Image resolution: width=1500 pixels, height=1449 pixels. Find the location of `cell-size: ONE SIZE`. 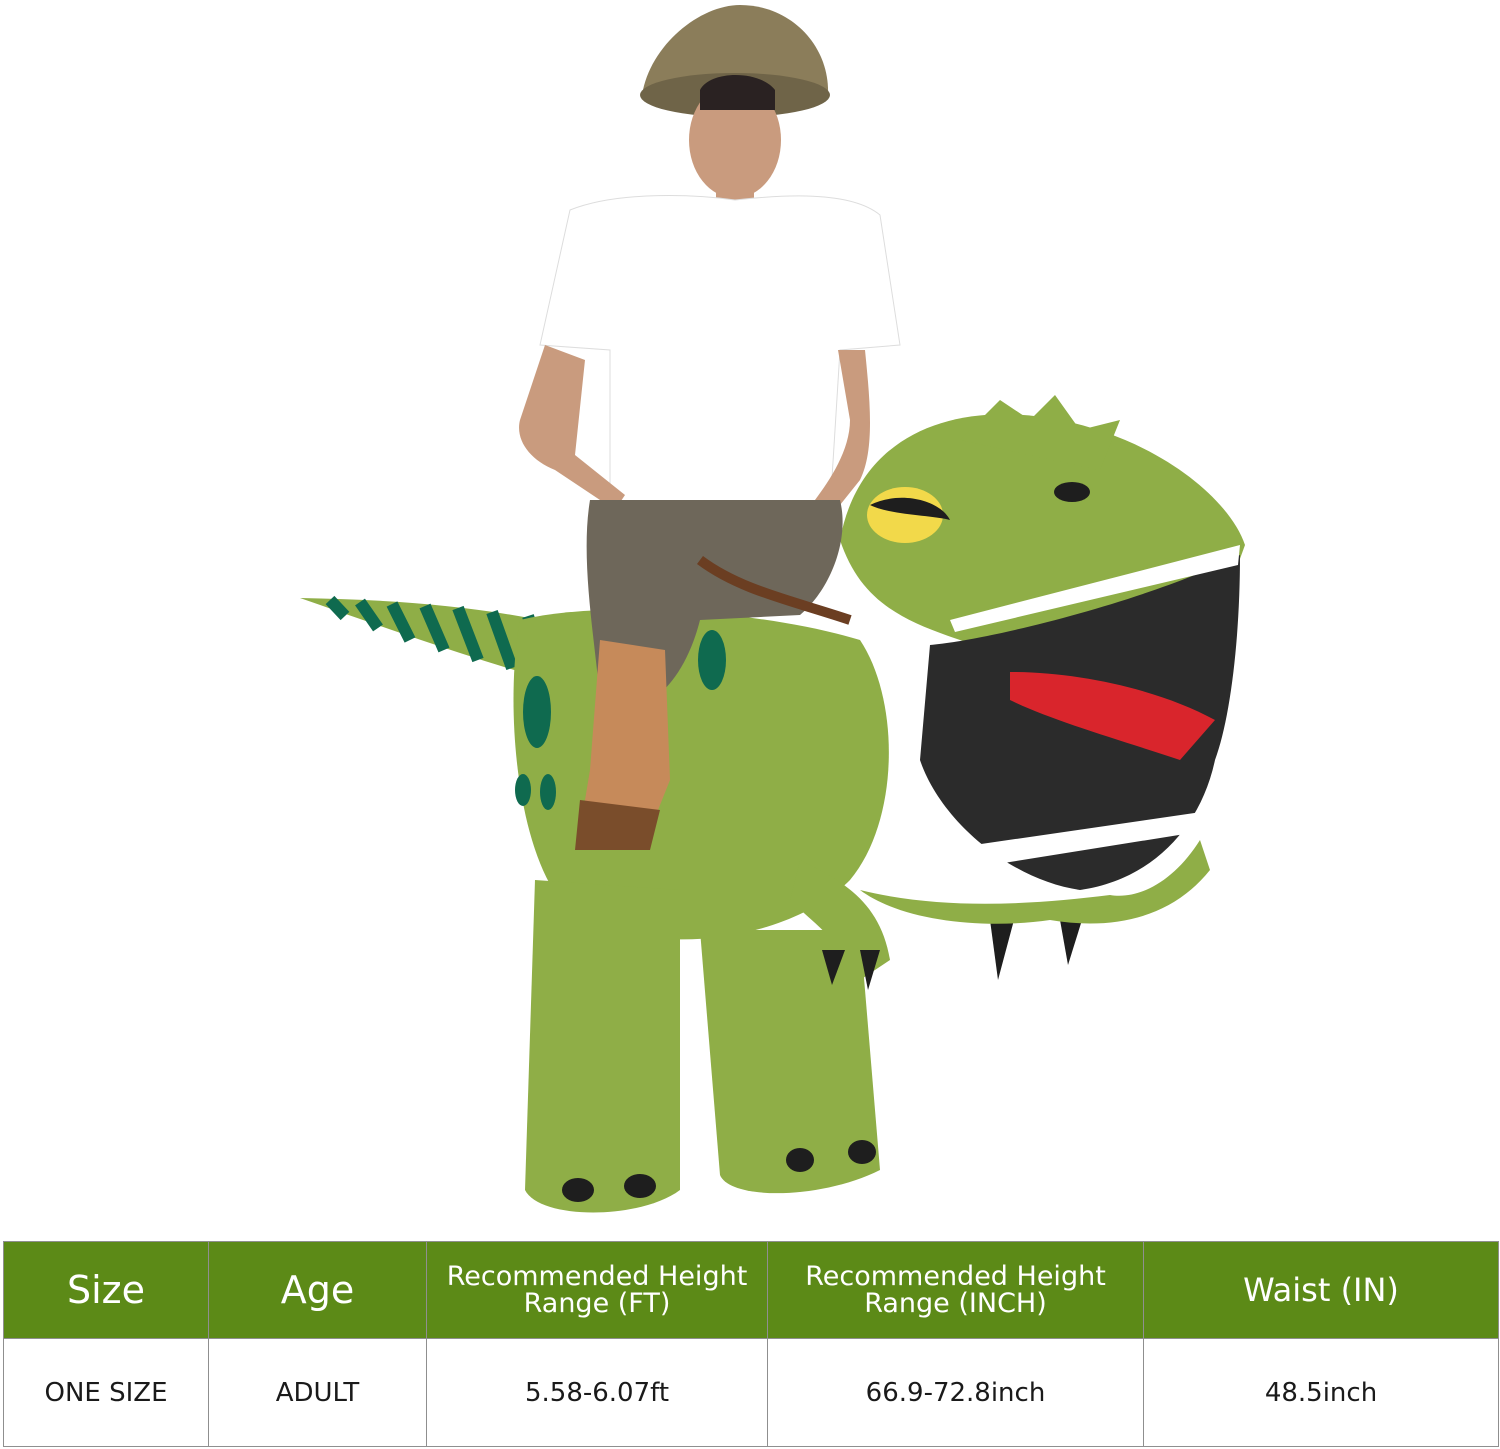

cell-size: ONE SIZE is located at coordinates (106, 1392).